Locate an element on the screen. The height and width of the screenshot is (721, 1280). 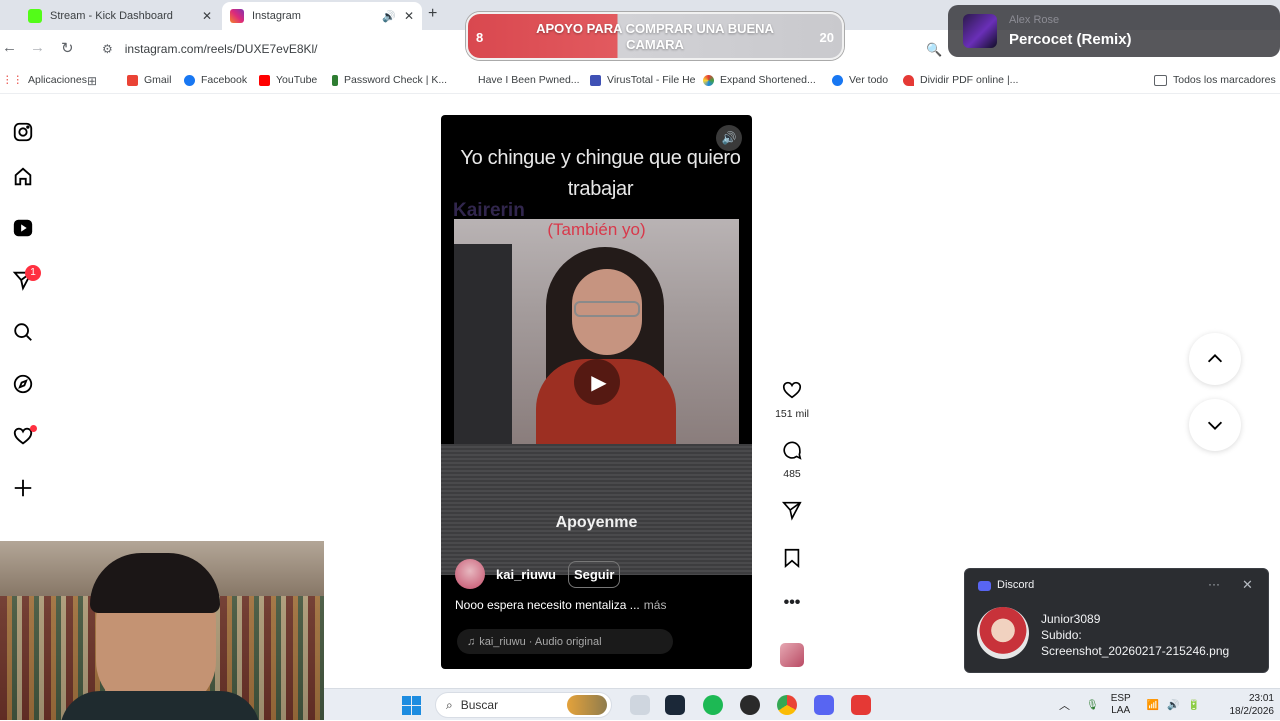
video-frame: (También yo) is located at coordinates (596, 331).